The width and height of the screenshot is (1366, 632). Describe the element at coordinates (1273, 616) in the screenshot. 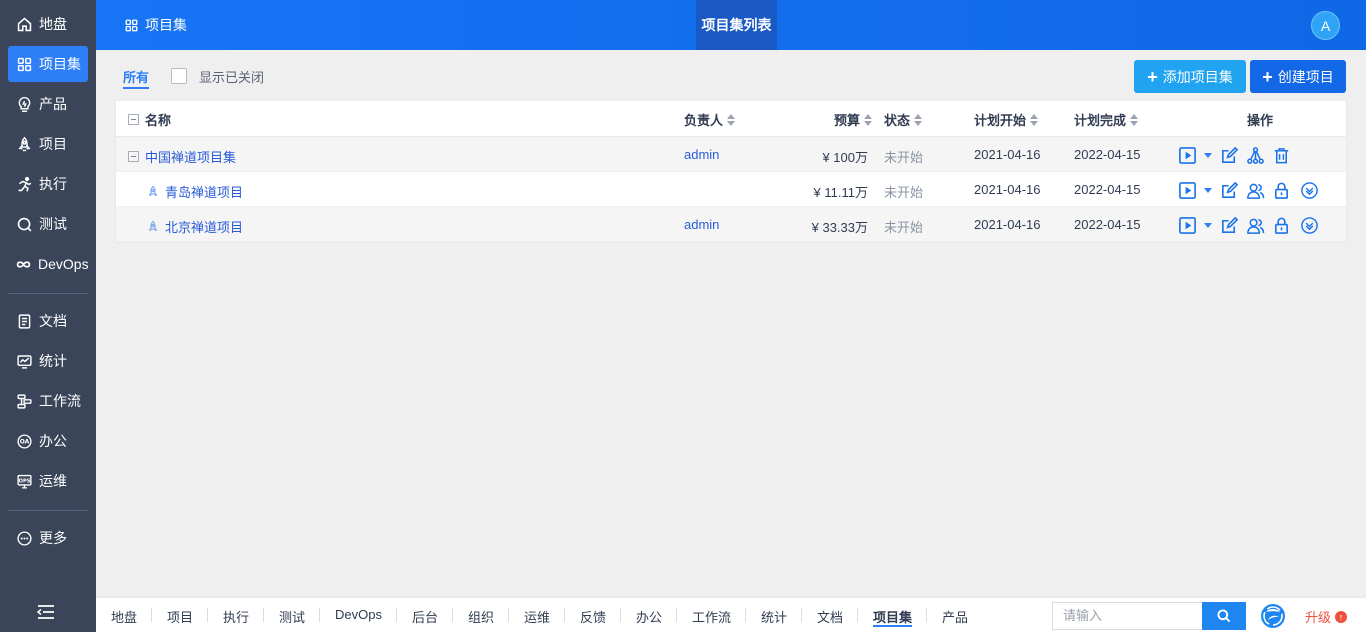

I see `zentao-logo-icon` at that location.